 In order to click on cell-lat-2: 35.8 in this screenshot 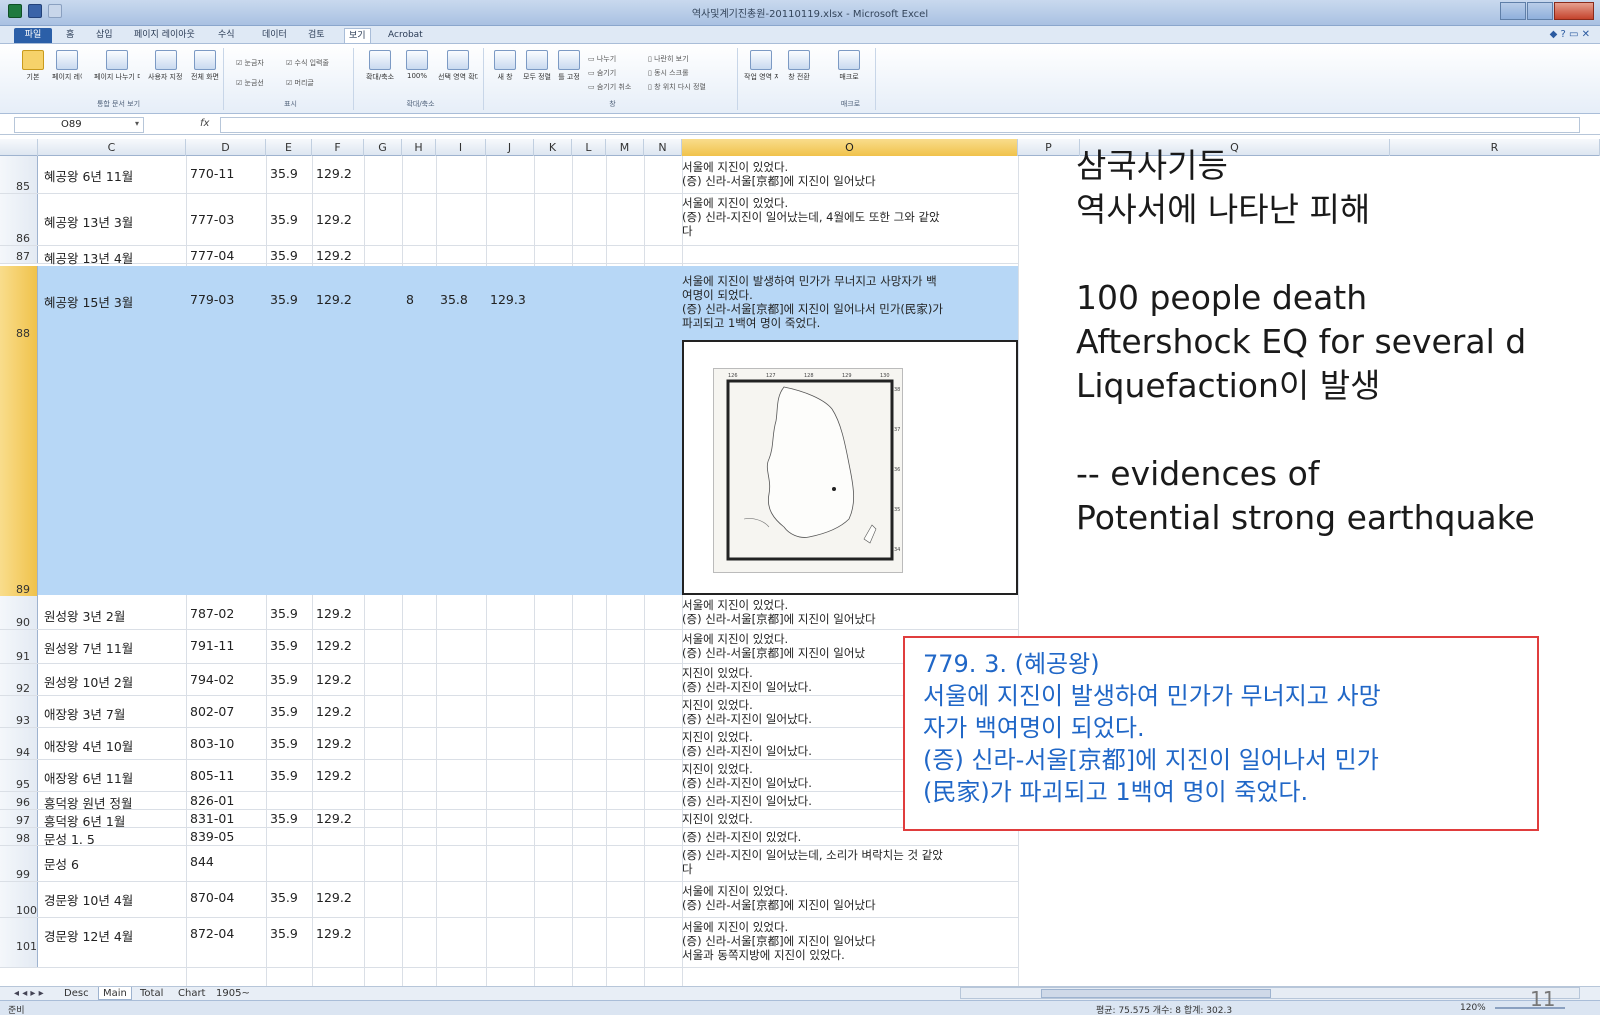, I will do `click(454, 299)`.